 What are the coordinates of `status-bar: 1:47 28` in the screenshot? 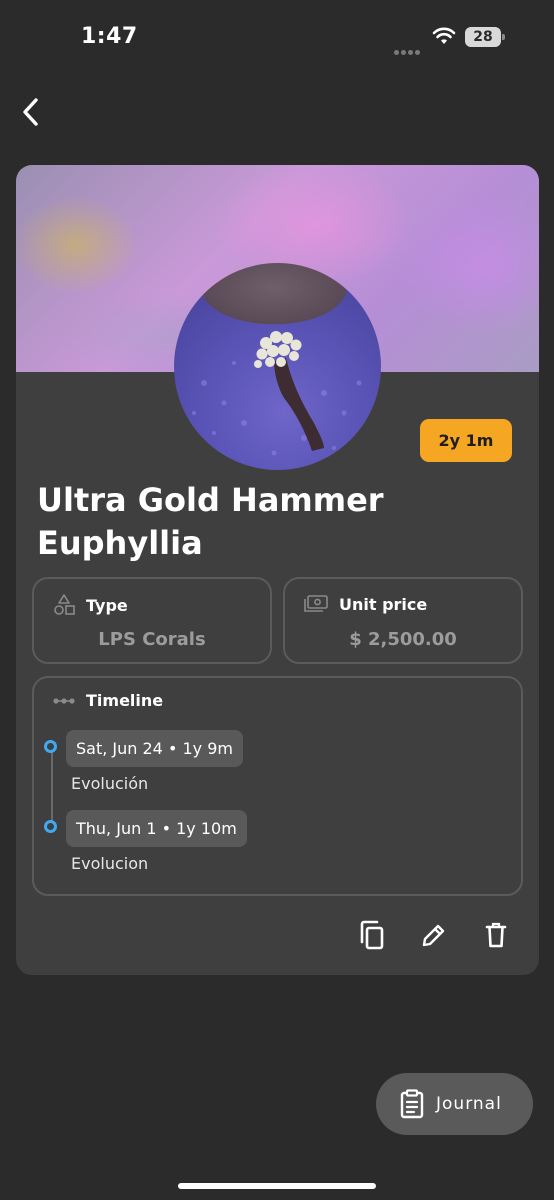 It's located at (277, 38).